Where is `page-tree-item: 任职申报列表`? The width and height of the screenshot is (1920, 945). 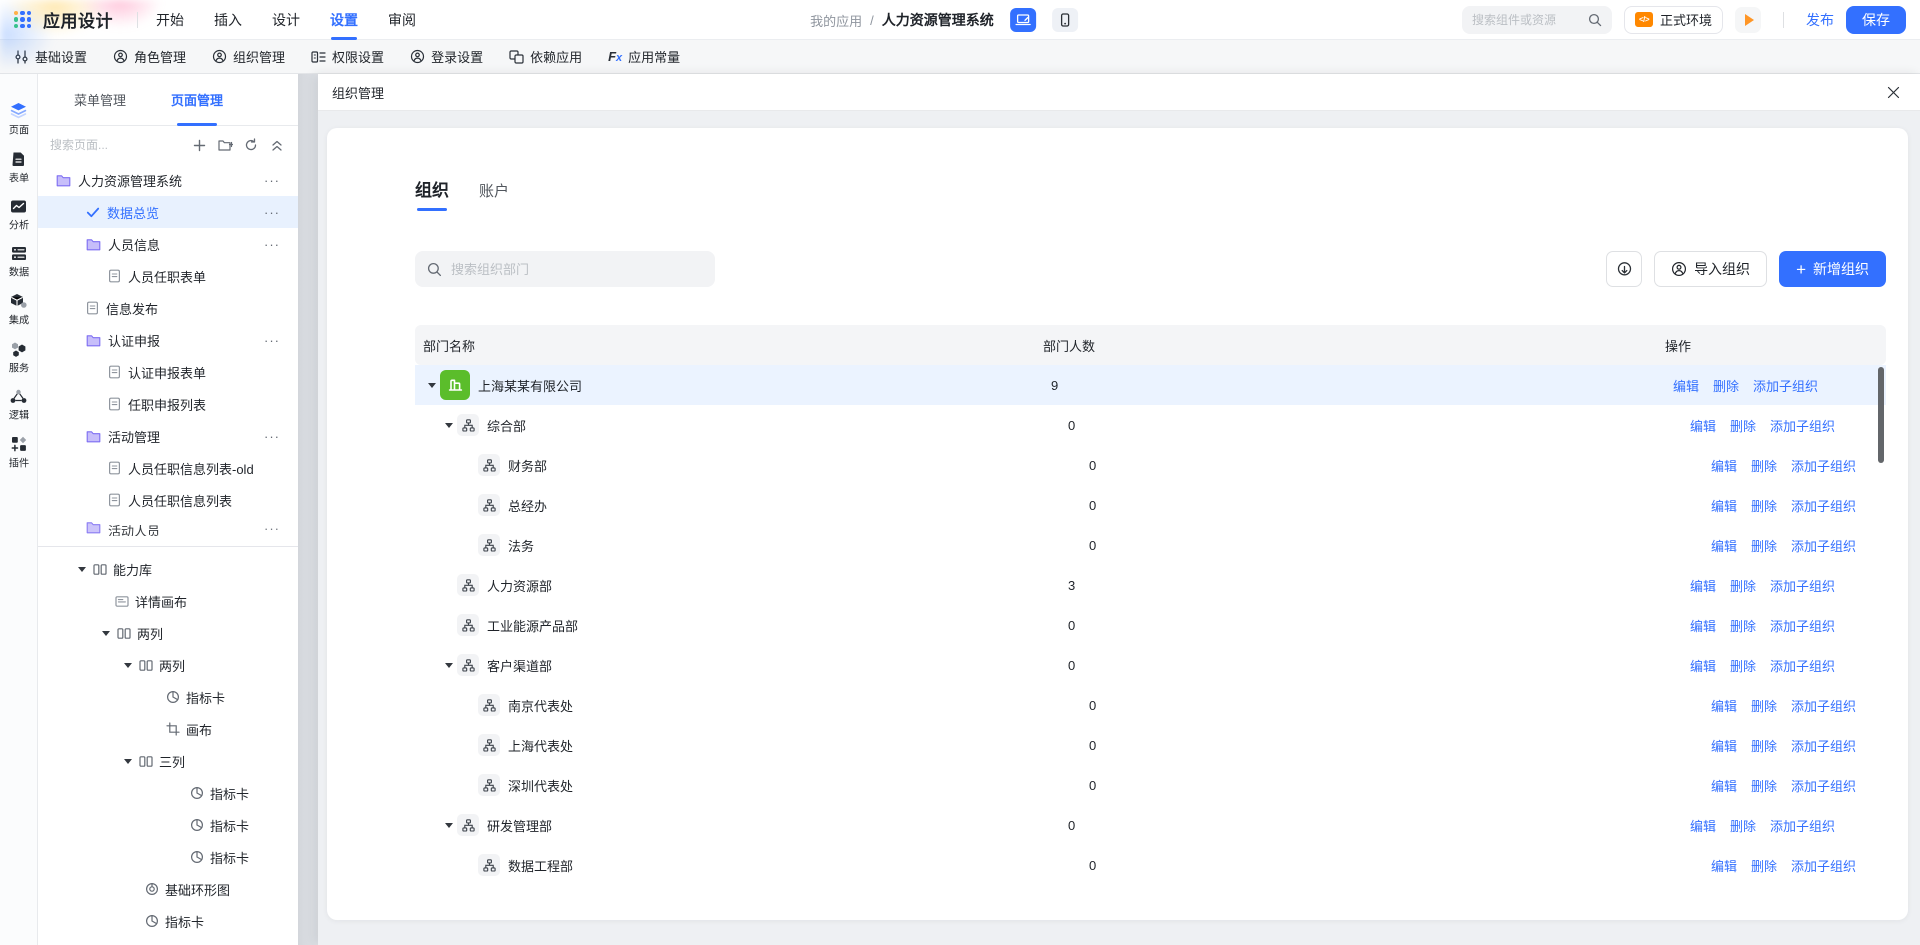
page-tree-item: 任职申报列表 is located at coordinates (168, 404).